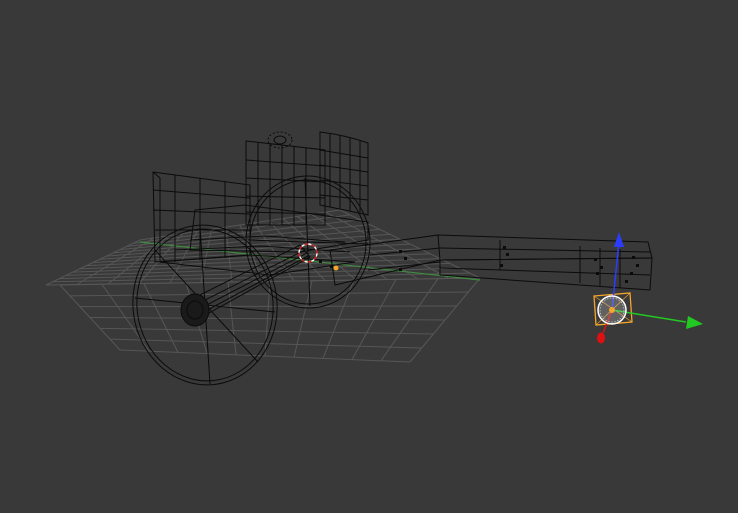 The width and height of the screenshot is (738, 513). I want to click on y-arrow-icon, so click(694, 322).